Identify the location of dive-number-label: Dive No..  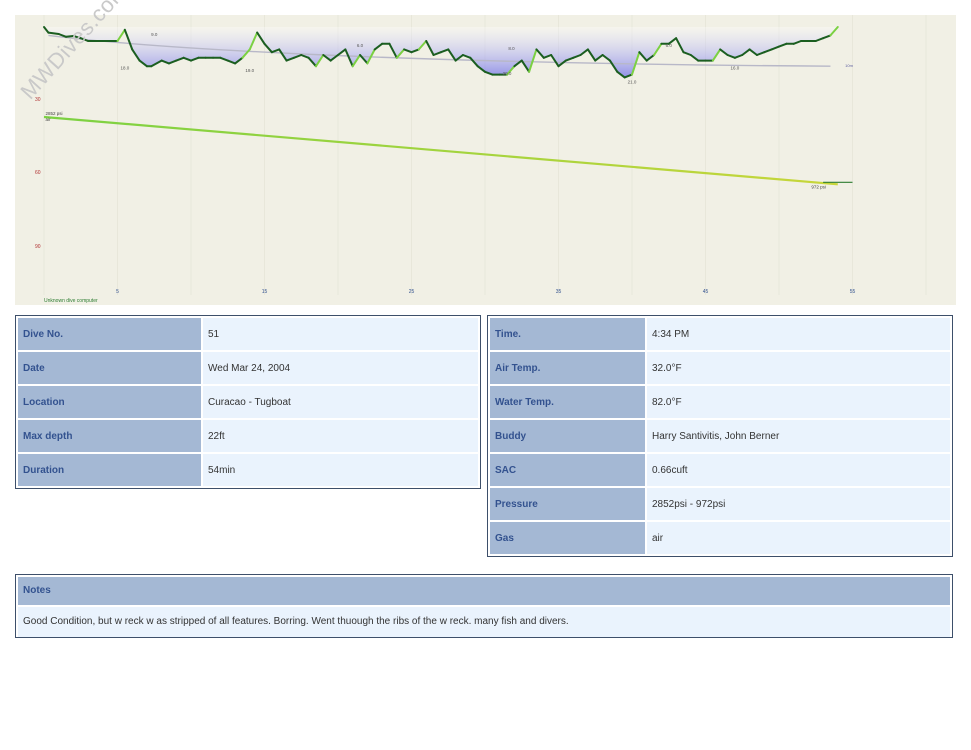
(109, 334).